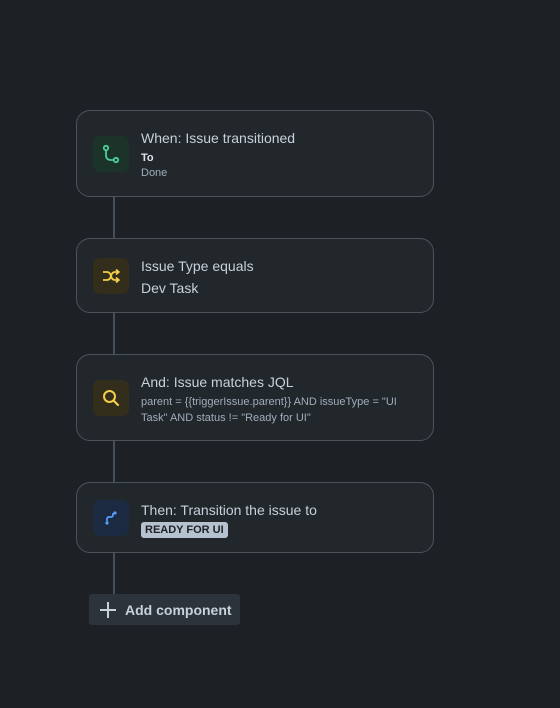  What do you see at coordinates (217, 382) in the screenshot?
I see `jql-title: And: Issue matches JQL` at bounding box center [217, 382].